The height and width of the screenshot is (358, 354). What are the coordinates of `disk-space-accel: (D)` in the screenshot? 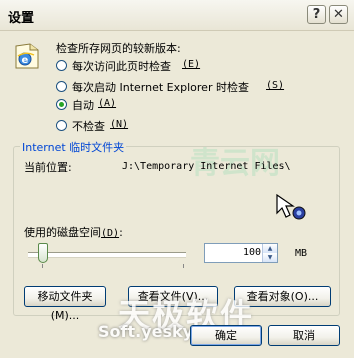 It's located at (110, 233).